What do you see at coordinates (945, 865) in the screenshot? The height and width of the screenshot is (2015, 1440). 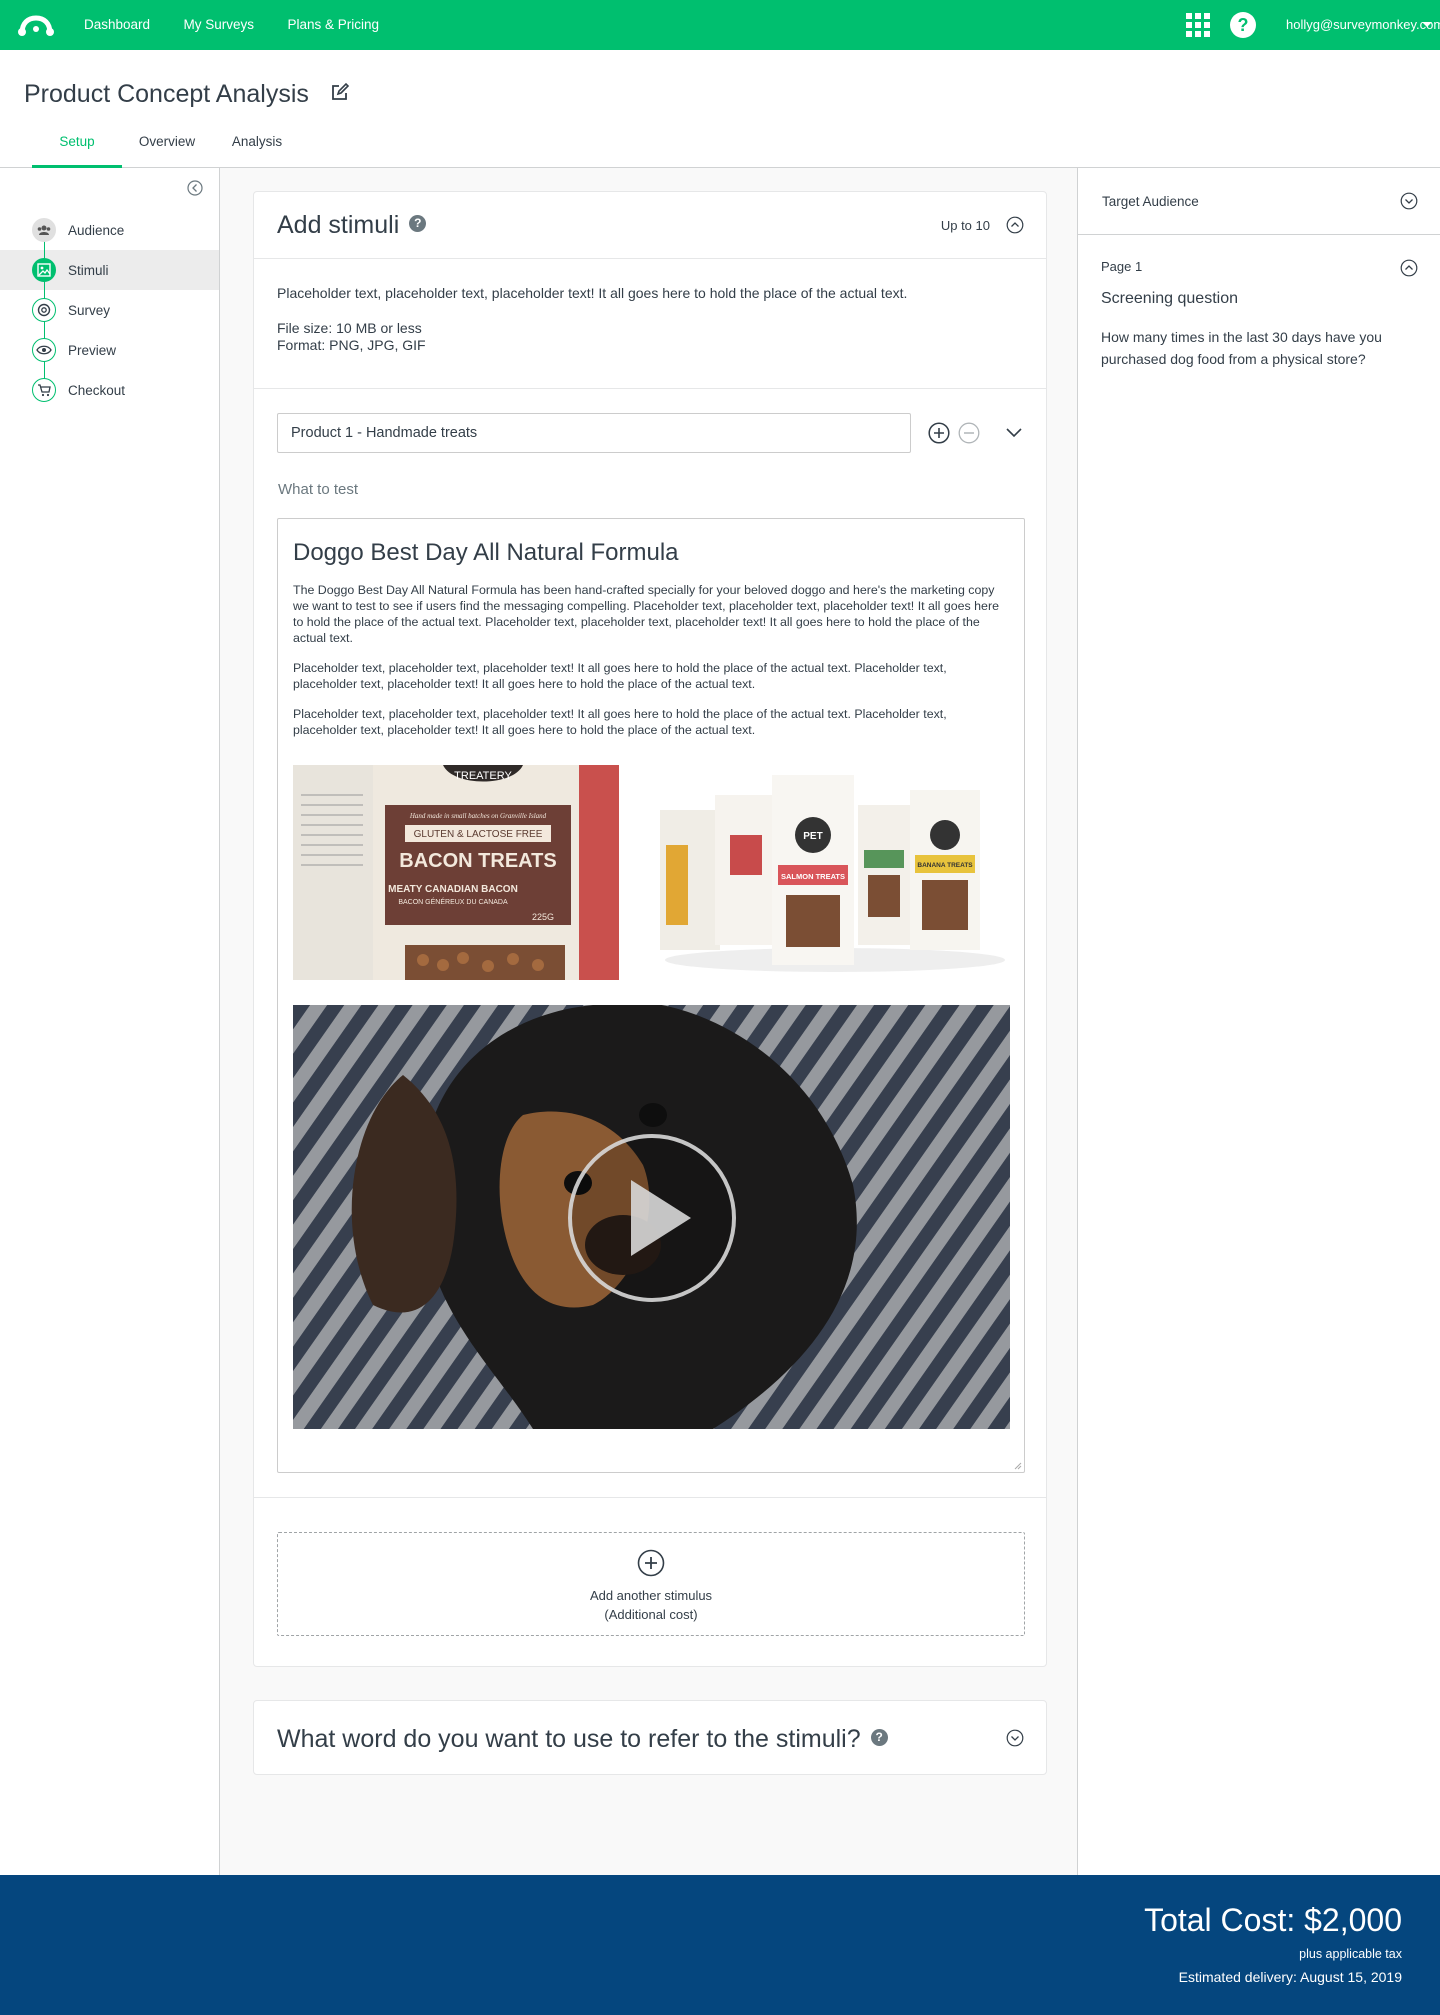 I see `package-product-name-2: BANANA TREATS` at bounding box center [945, 865].